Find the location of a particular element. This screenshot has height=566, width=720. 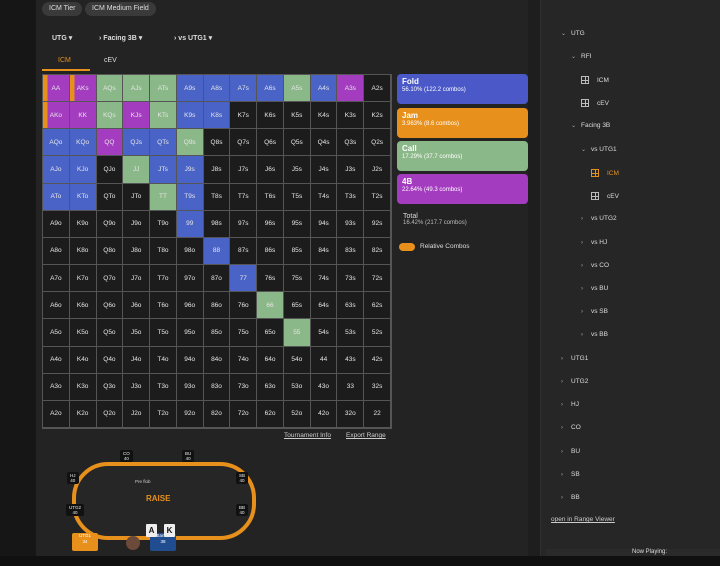

hand-cell: 98o is located at coordinates (190, 251).